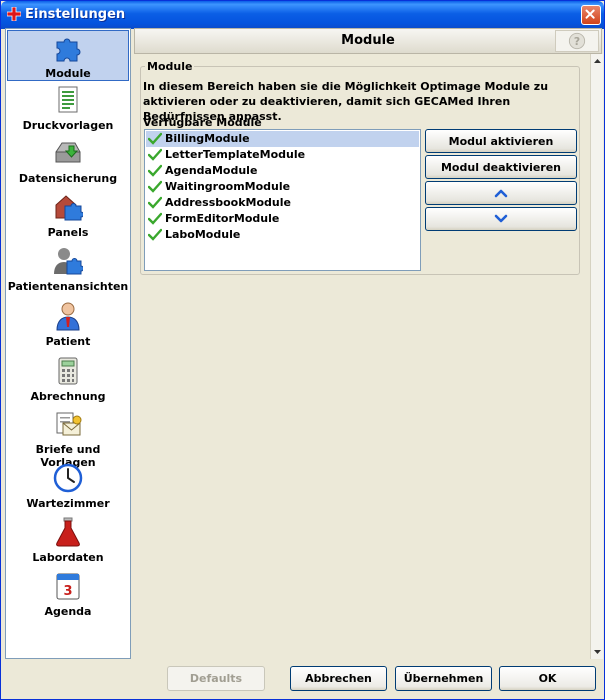  Describe the element at coordinates (69, 424) in the screenshot. I see `letter-icon` at that location.